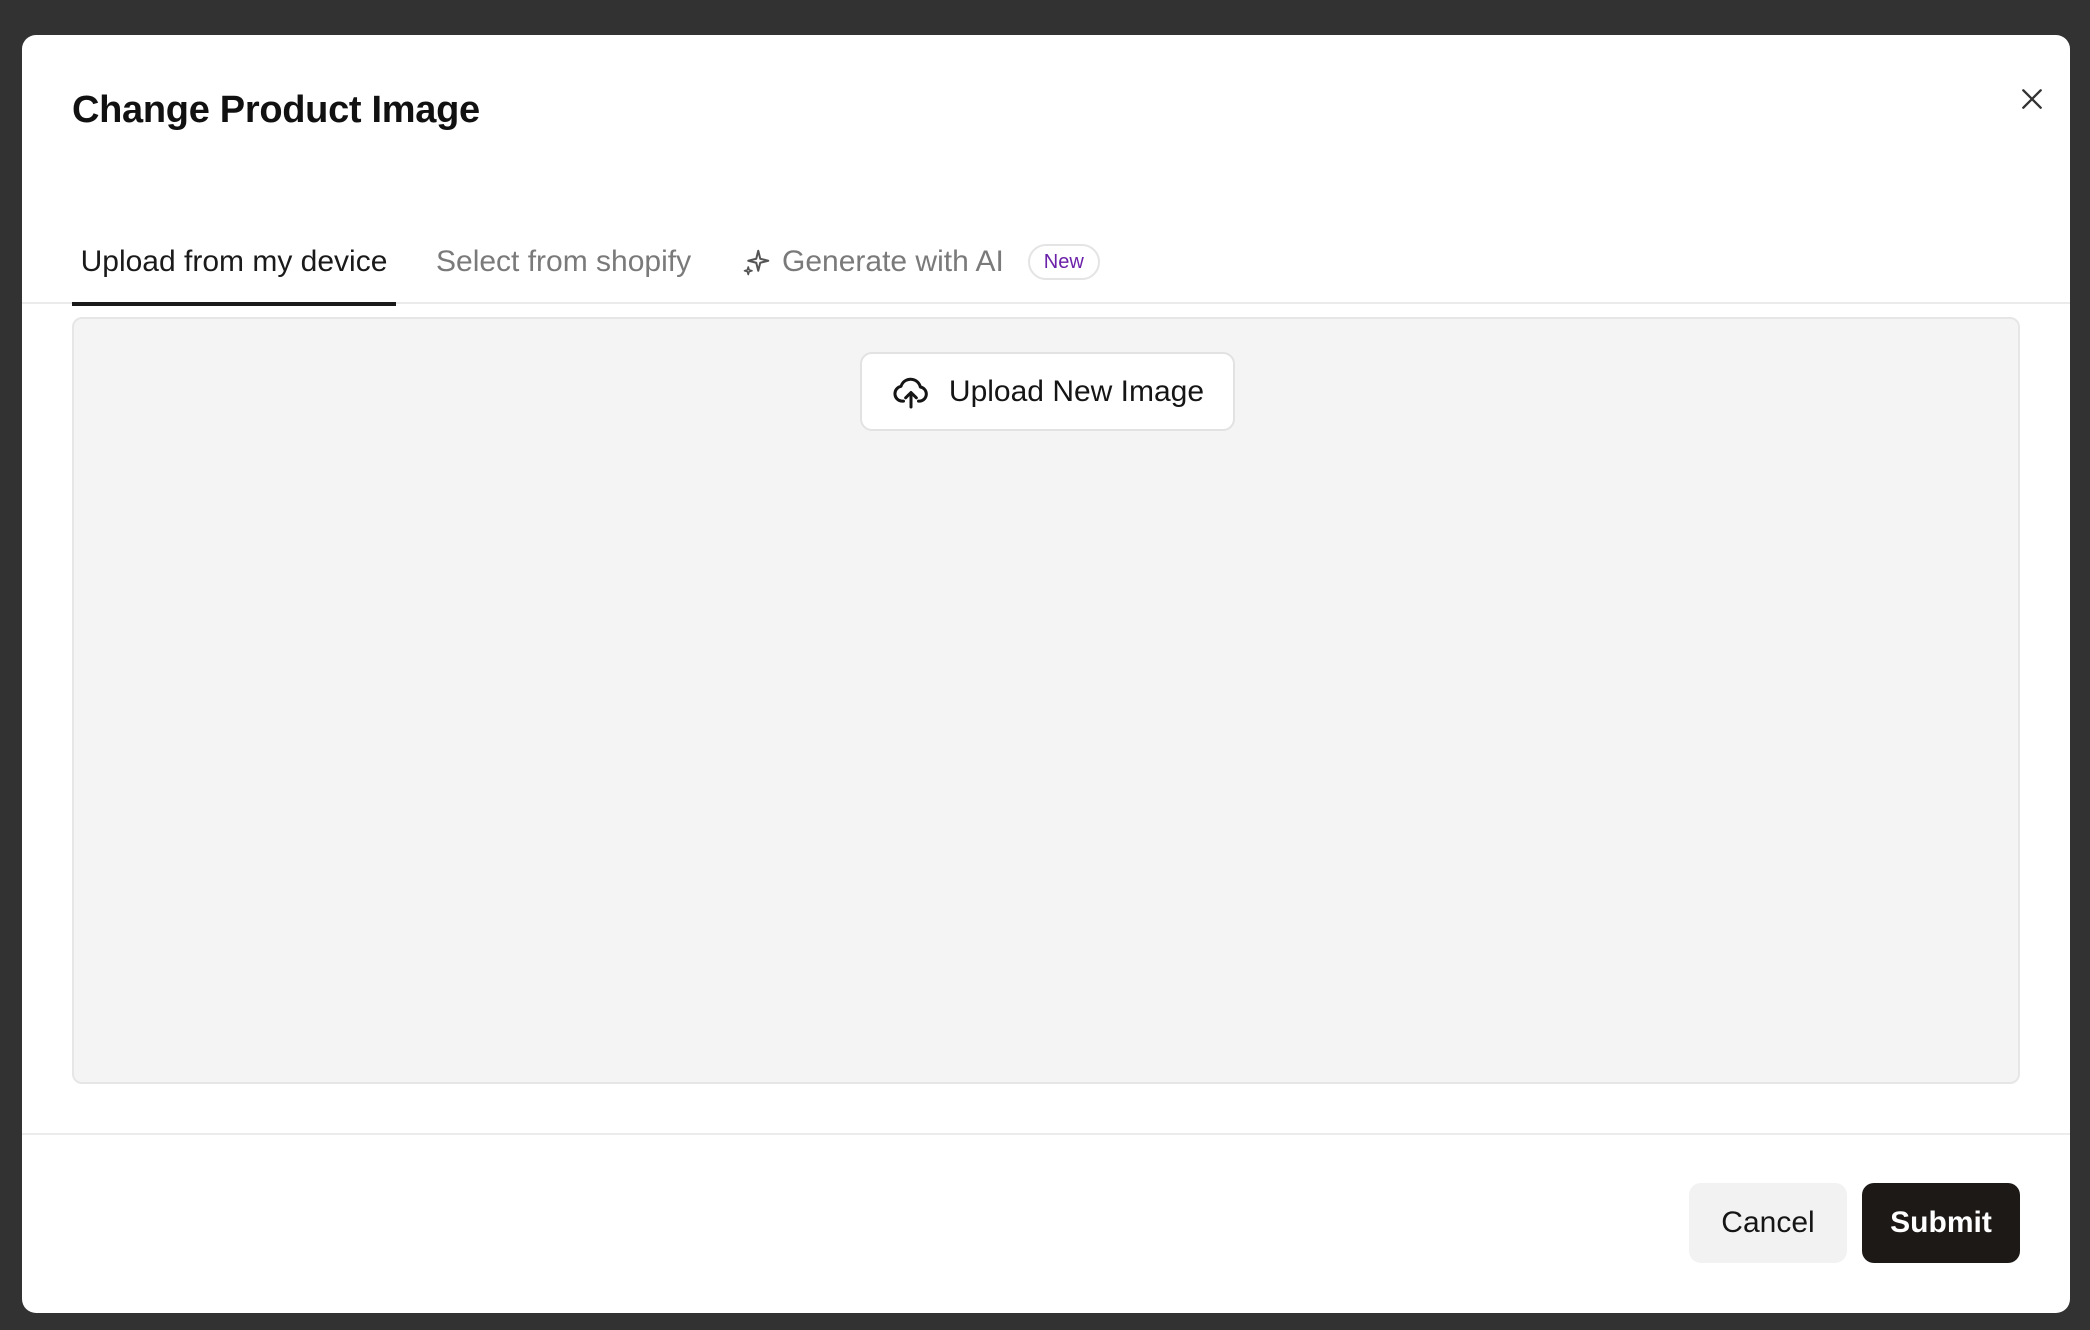 The height and width of the screenshot is (1330, 2090). I want to click on sparkle-icon, so click(756, 262).